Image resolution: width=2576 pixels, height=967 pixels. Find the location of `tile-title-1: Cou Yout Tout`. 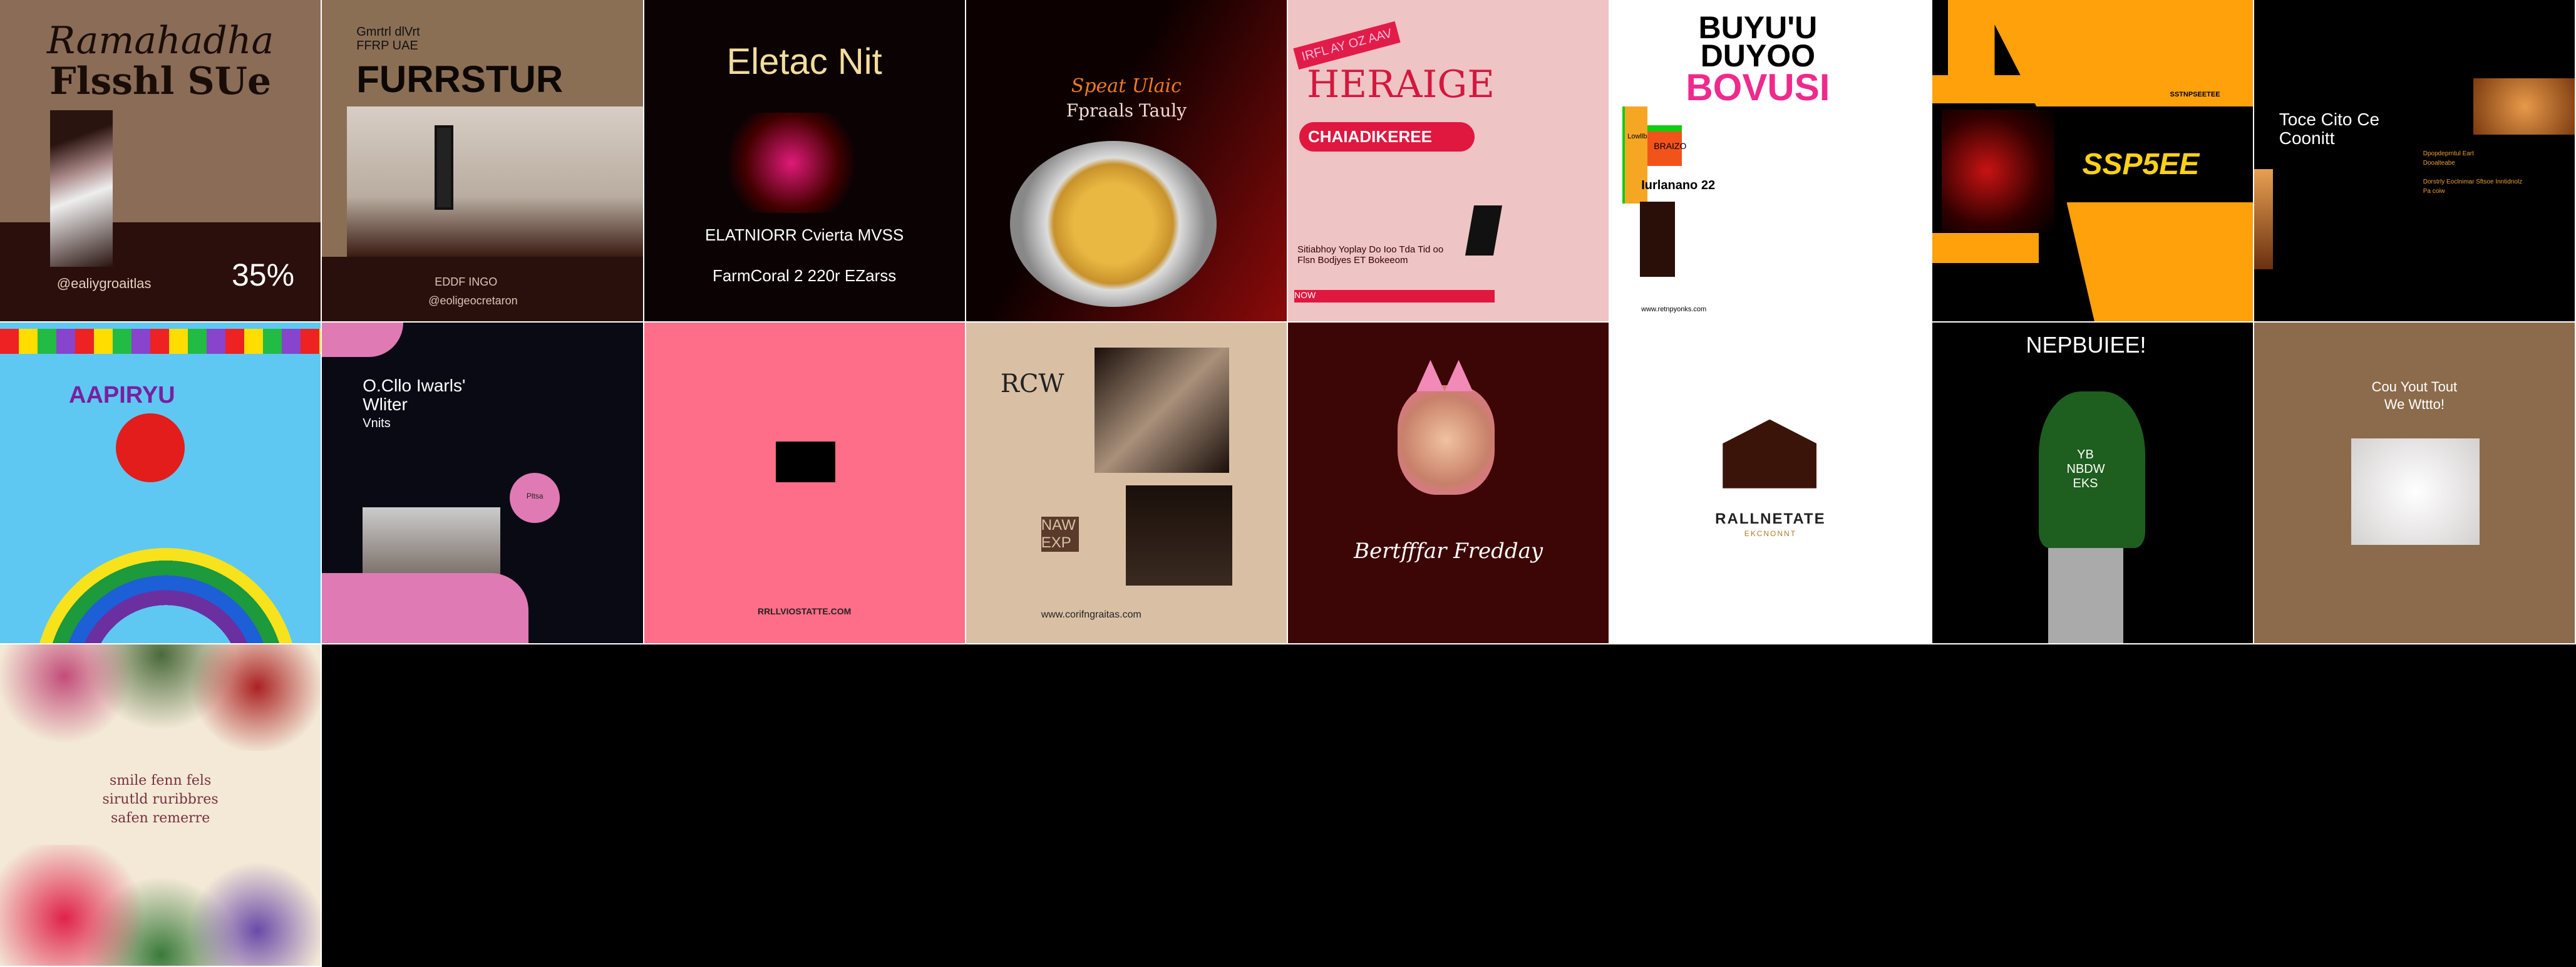

tile-title-1: Cou Yout Tout is located at coordinates (2415, 386).